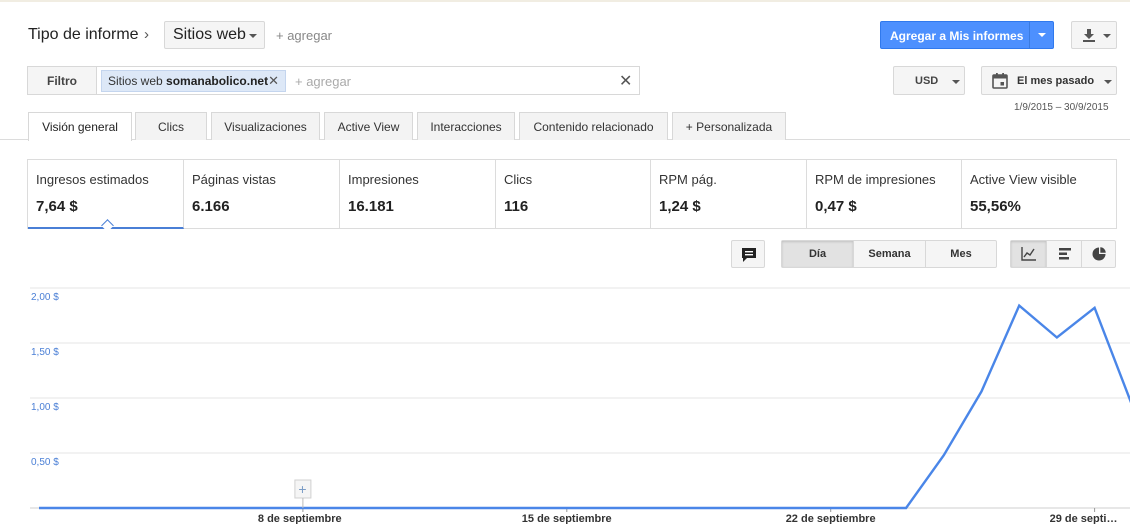 This screenshot has height=524, width=1130. I want to click on metric-page-rpm: RPM pág. 1,24 $, so click(729, 194).